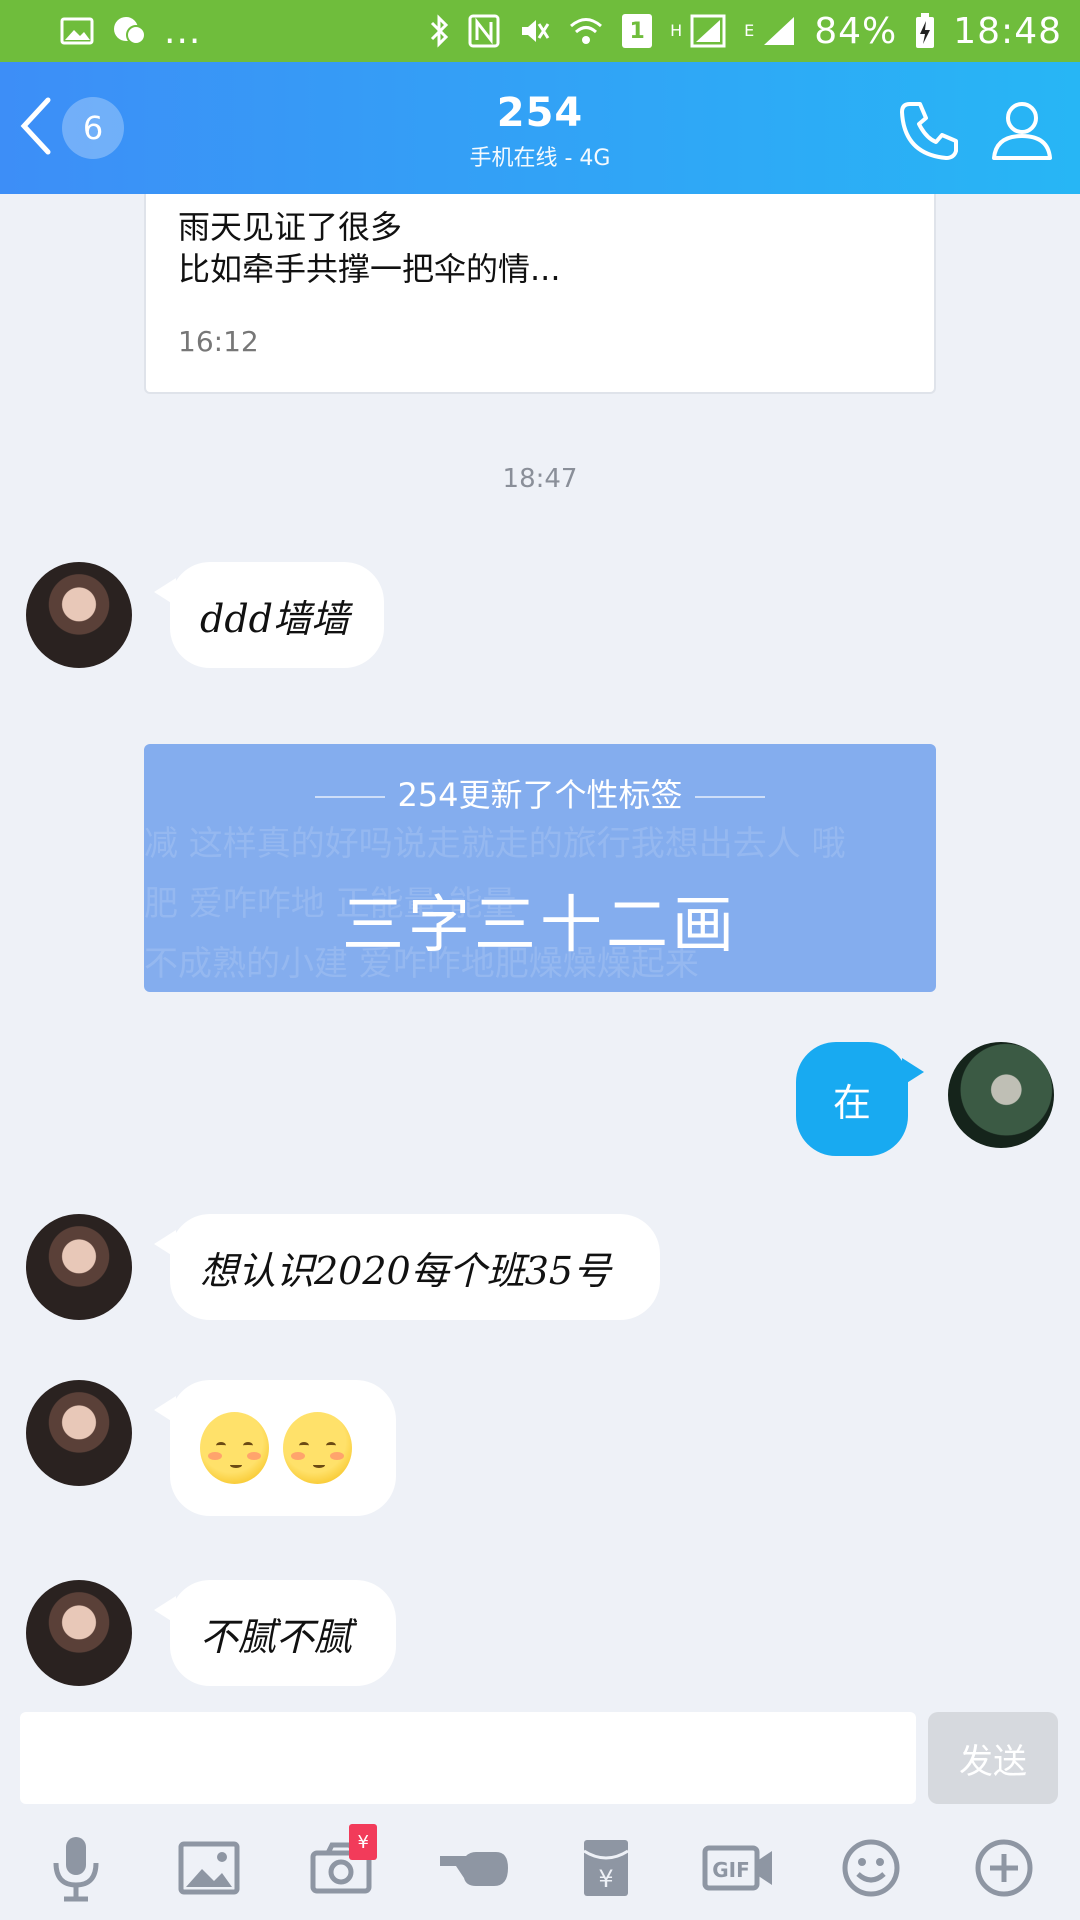 This screenshot has width=1080, height=1920. Describe the element at coordinates (540, 128) in the screenshot. I see `chat-header: 6 254 手机在线 - 4G` at that location.